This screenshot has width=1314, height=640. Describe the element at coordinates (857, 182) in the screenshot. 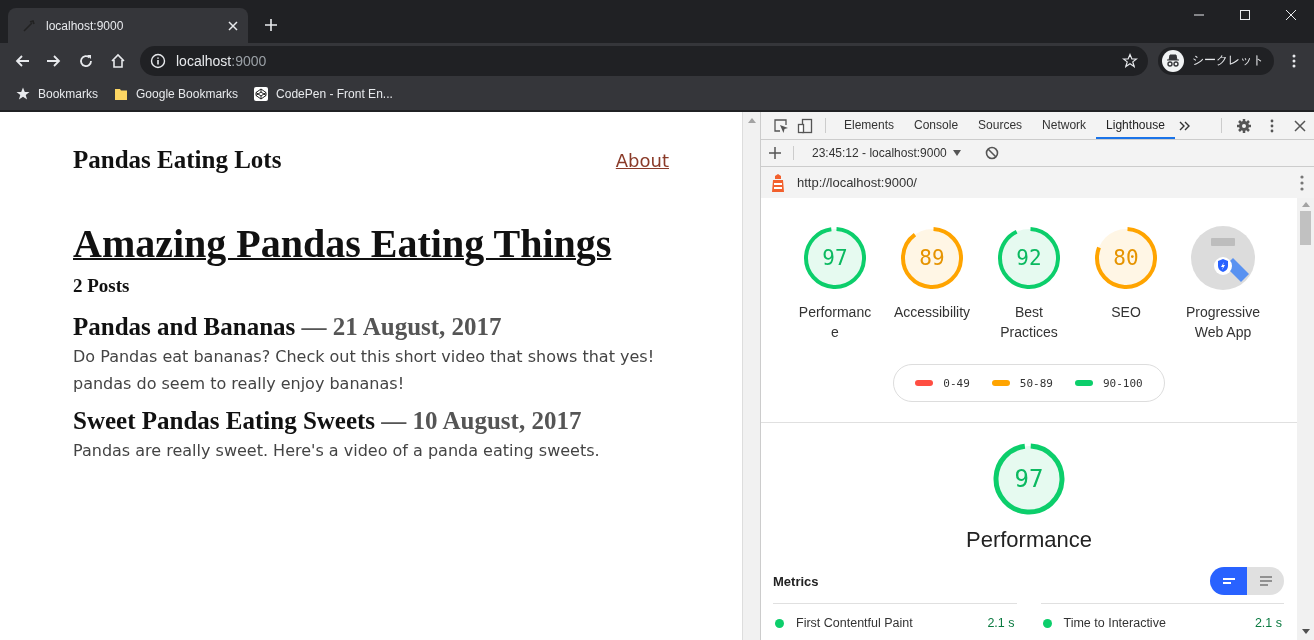

I see `report-url: http://localhost:9000/` at that location.